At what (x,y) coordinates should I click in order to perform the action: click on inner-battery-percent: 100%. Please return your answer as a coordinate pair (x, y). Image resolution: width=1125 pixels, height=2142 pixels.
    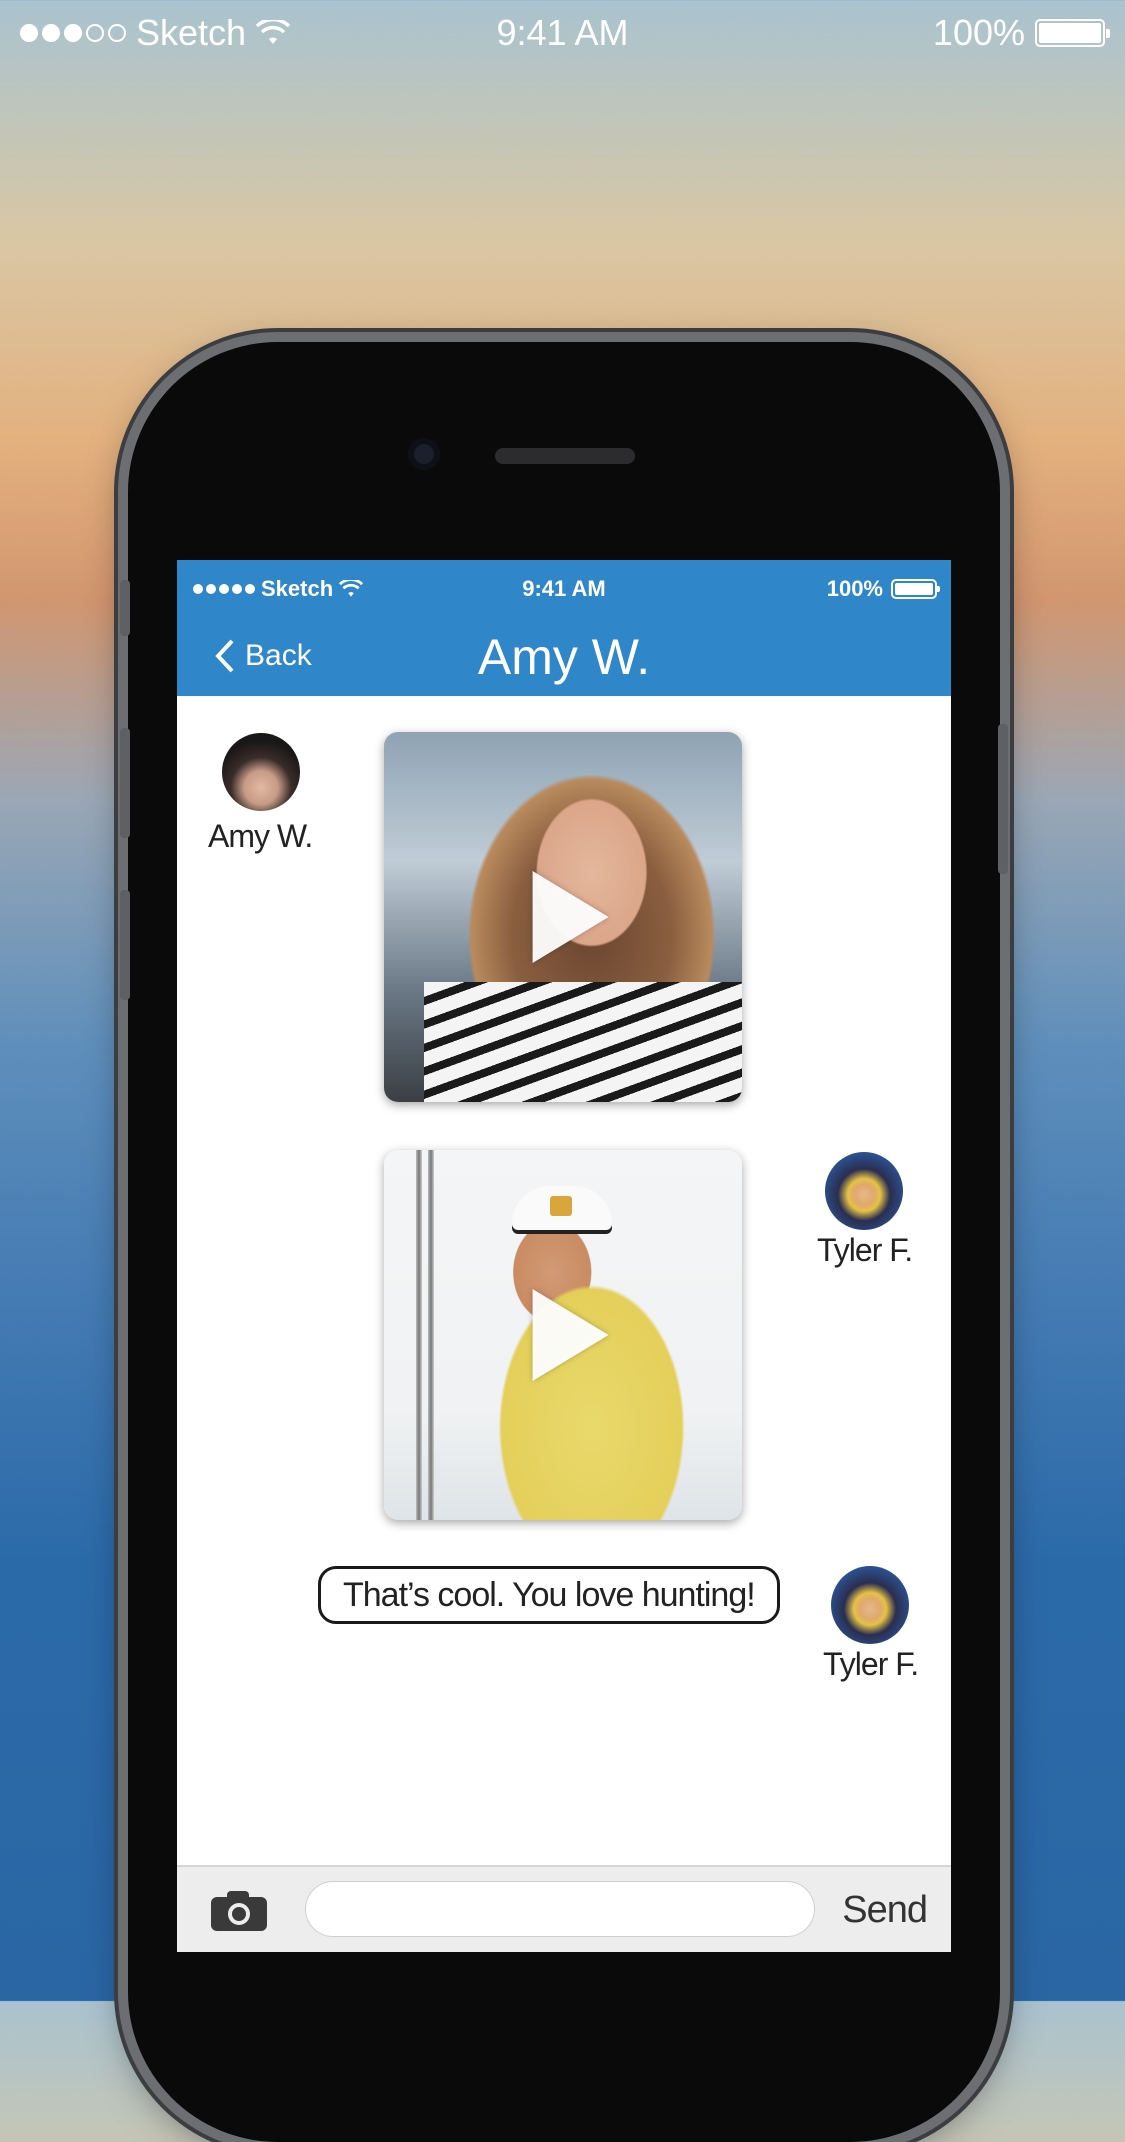
    Looking at the image, I should click on (854, 588).